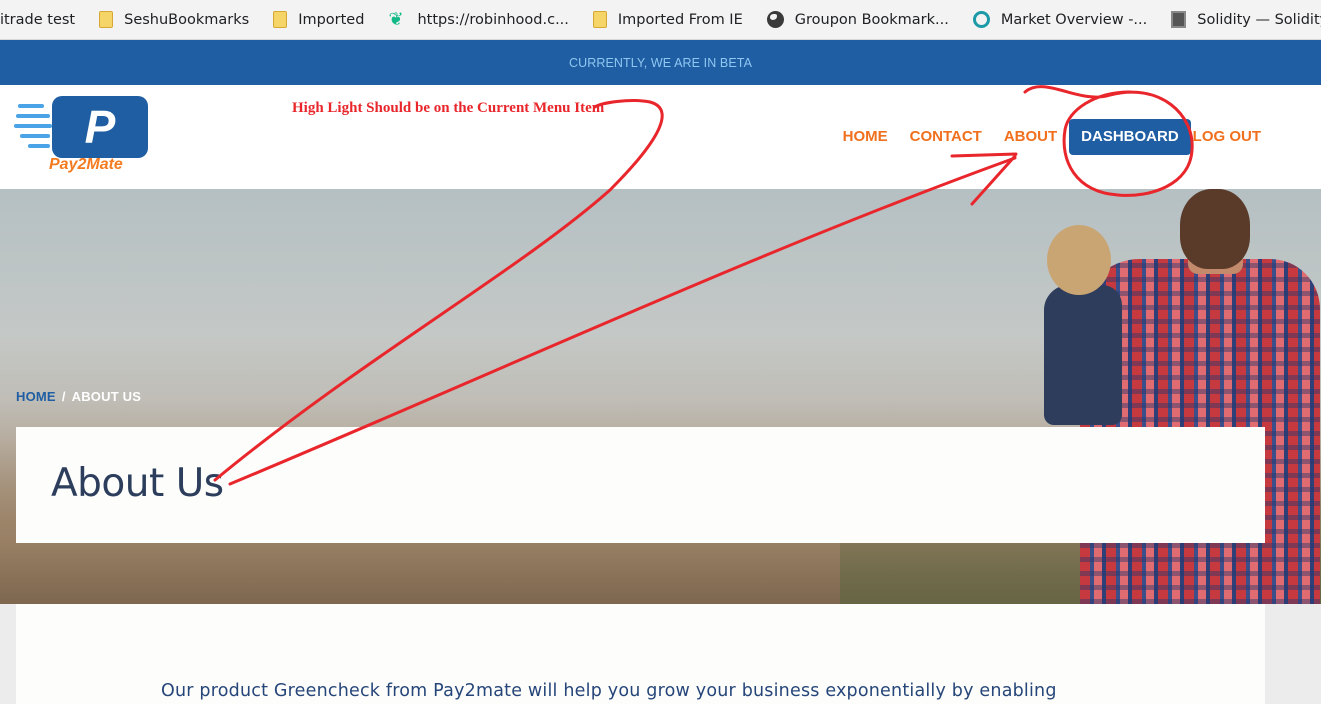 The width and height of the screenshot is (1321, 704). What do you see at coordinates (137, 483) in the screenshot?
I see `page-title: About Us` at bounding box center [137, 483].